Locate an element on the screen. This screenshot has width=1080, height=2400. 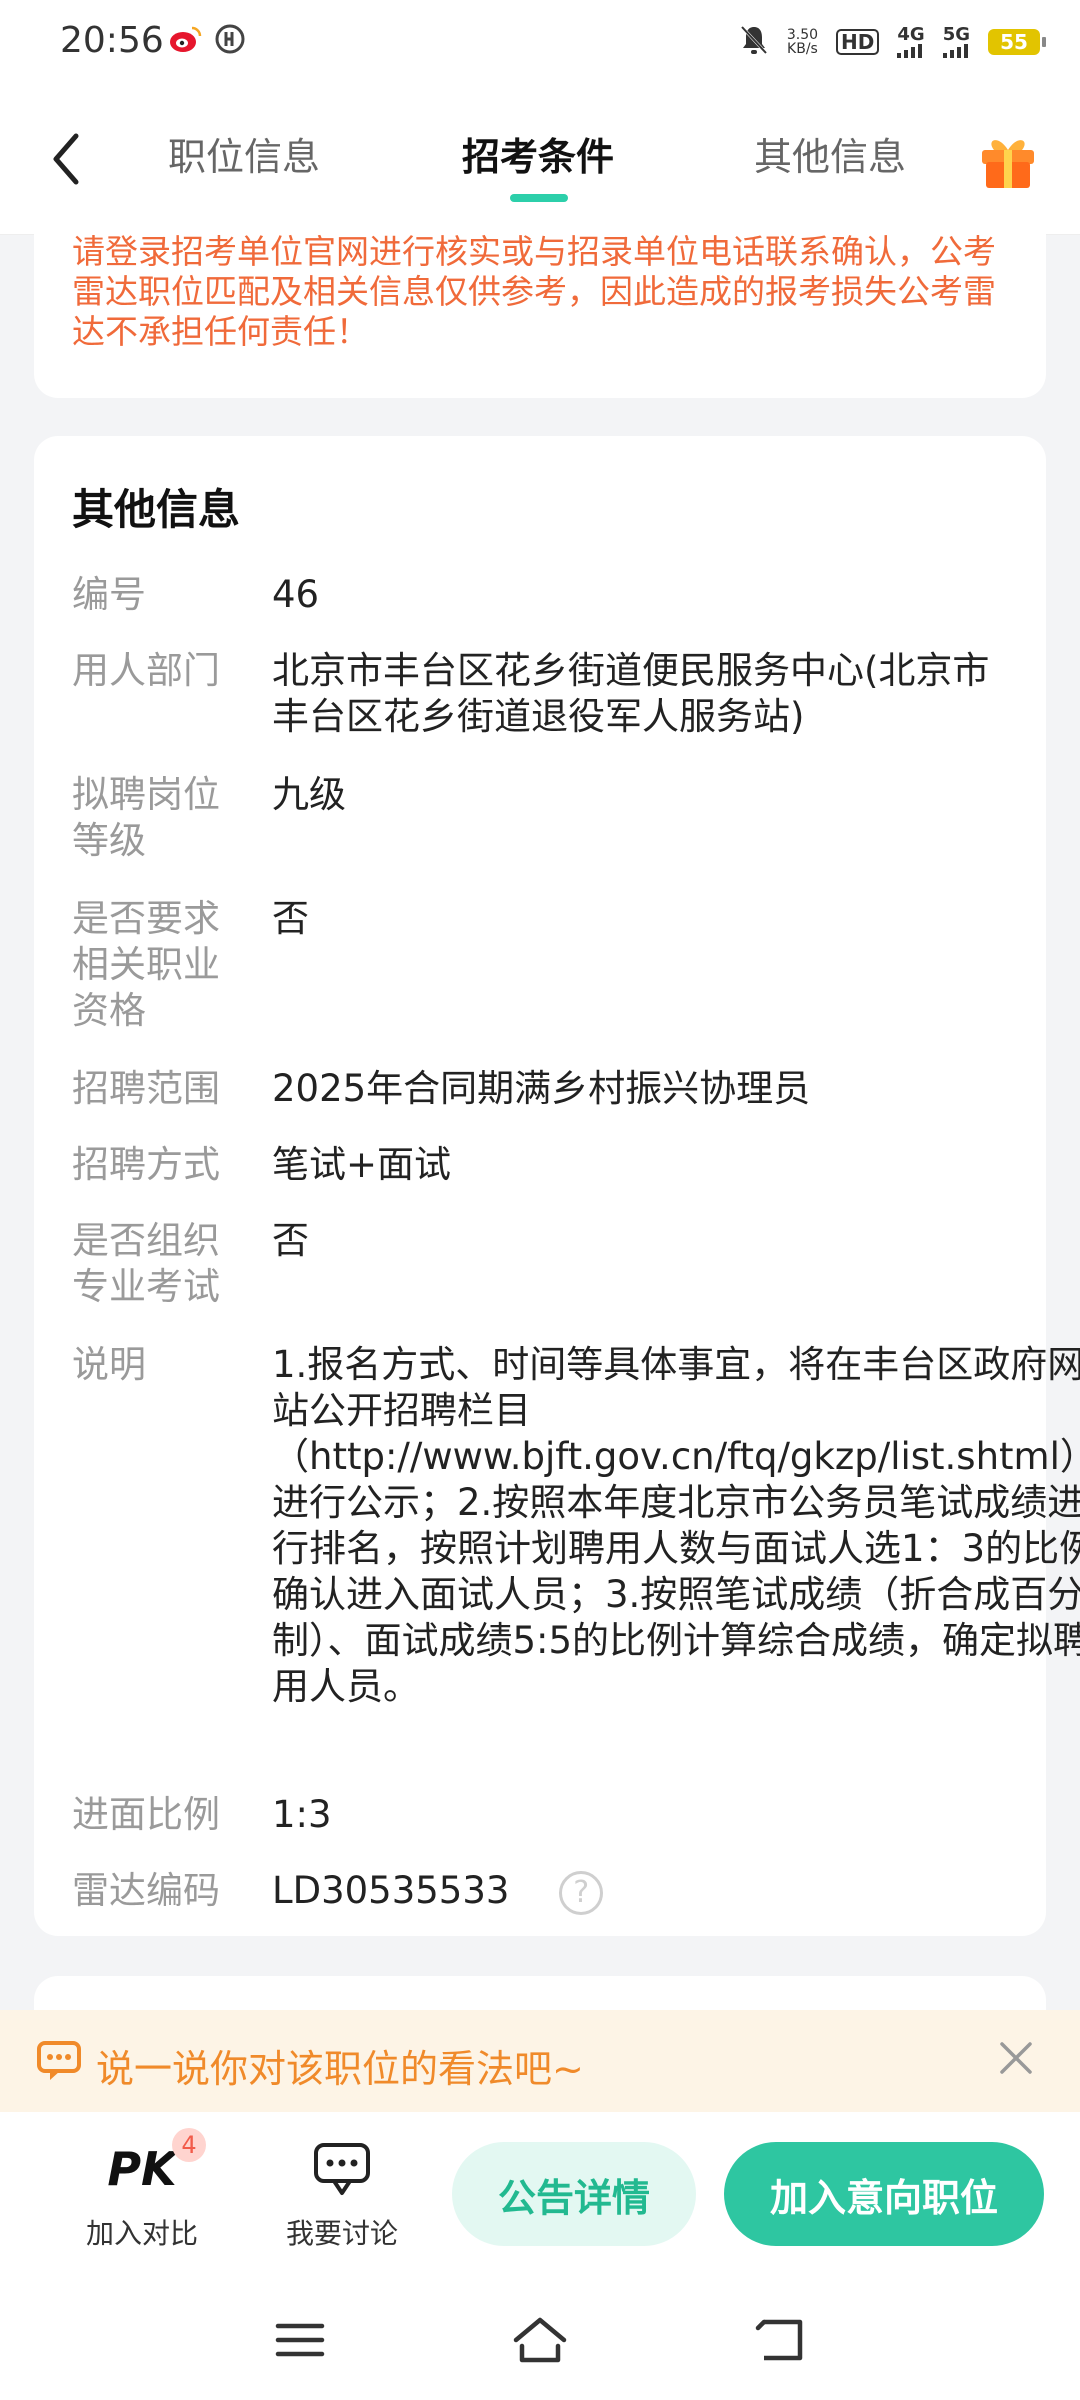
back-button is located at coordinates (70, 159).